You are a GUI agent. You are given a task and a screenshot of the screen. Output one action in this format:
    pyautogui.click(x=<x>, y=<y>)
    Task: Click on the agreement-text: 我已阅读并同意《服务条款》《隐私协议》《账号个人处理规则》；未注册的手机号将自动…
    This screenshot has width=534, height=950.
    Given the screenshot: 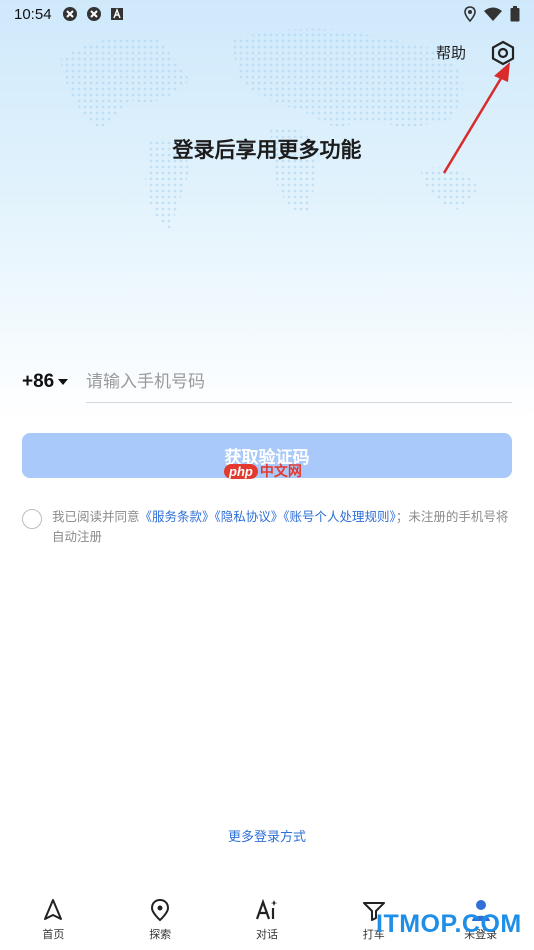 What is the action you would take?
    pyautogui.click(x=282, y=527)
    